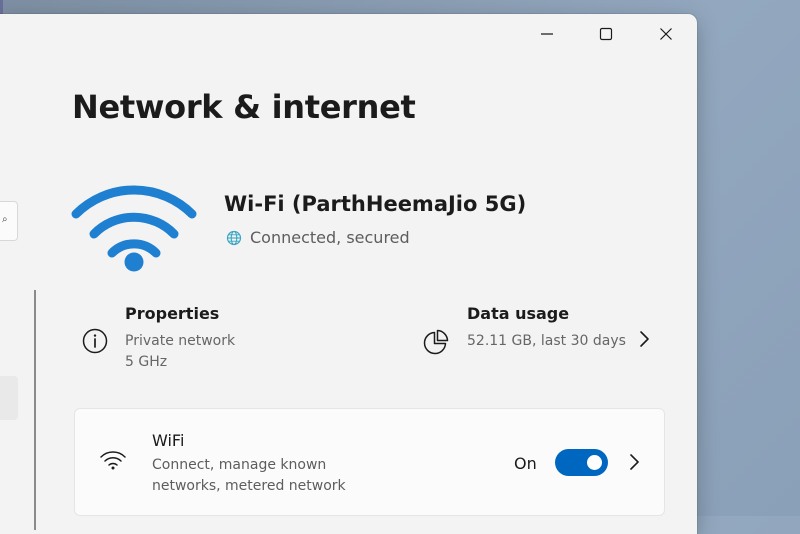  Describe the element at coordinates (168, 440) in the screenshot. I see `wifi-card-title: WiFi` at that location.